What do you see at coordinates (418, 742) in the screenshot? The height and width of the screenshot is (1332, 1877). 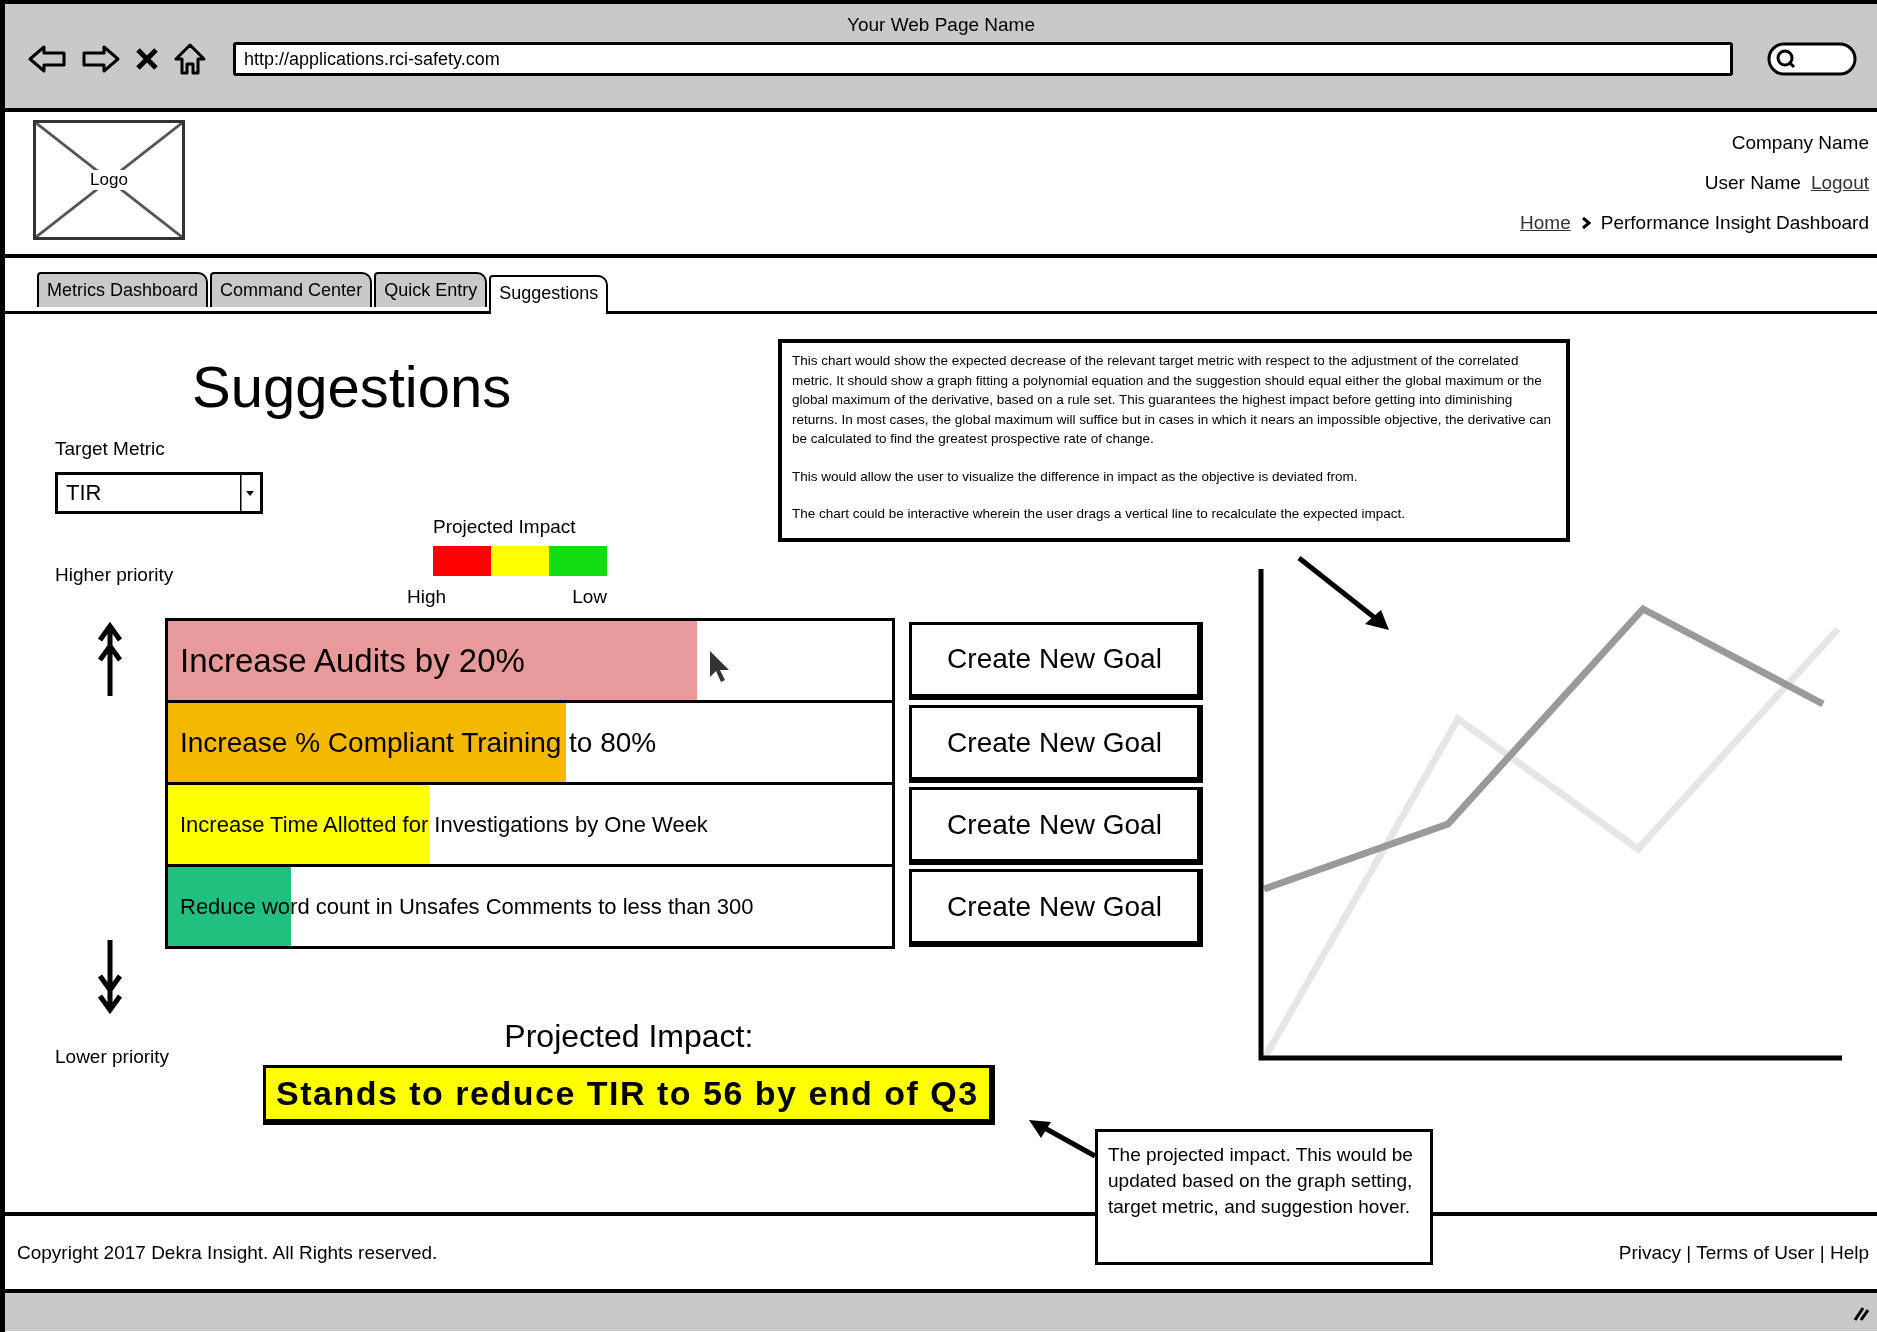 I see `suggestion-text: Increase % Compliant Training to 80%` at bounding box center [418, 742].